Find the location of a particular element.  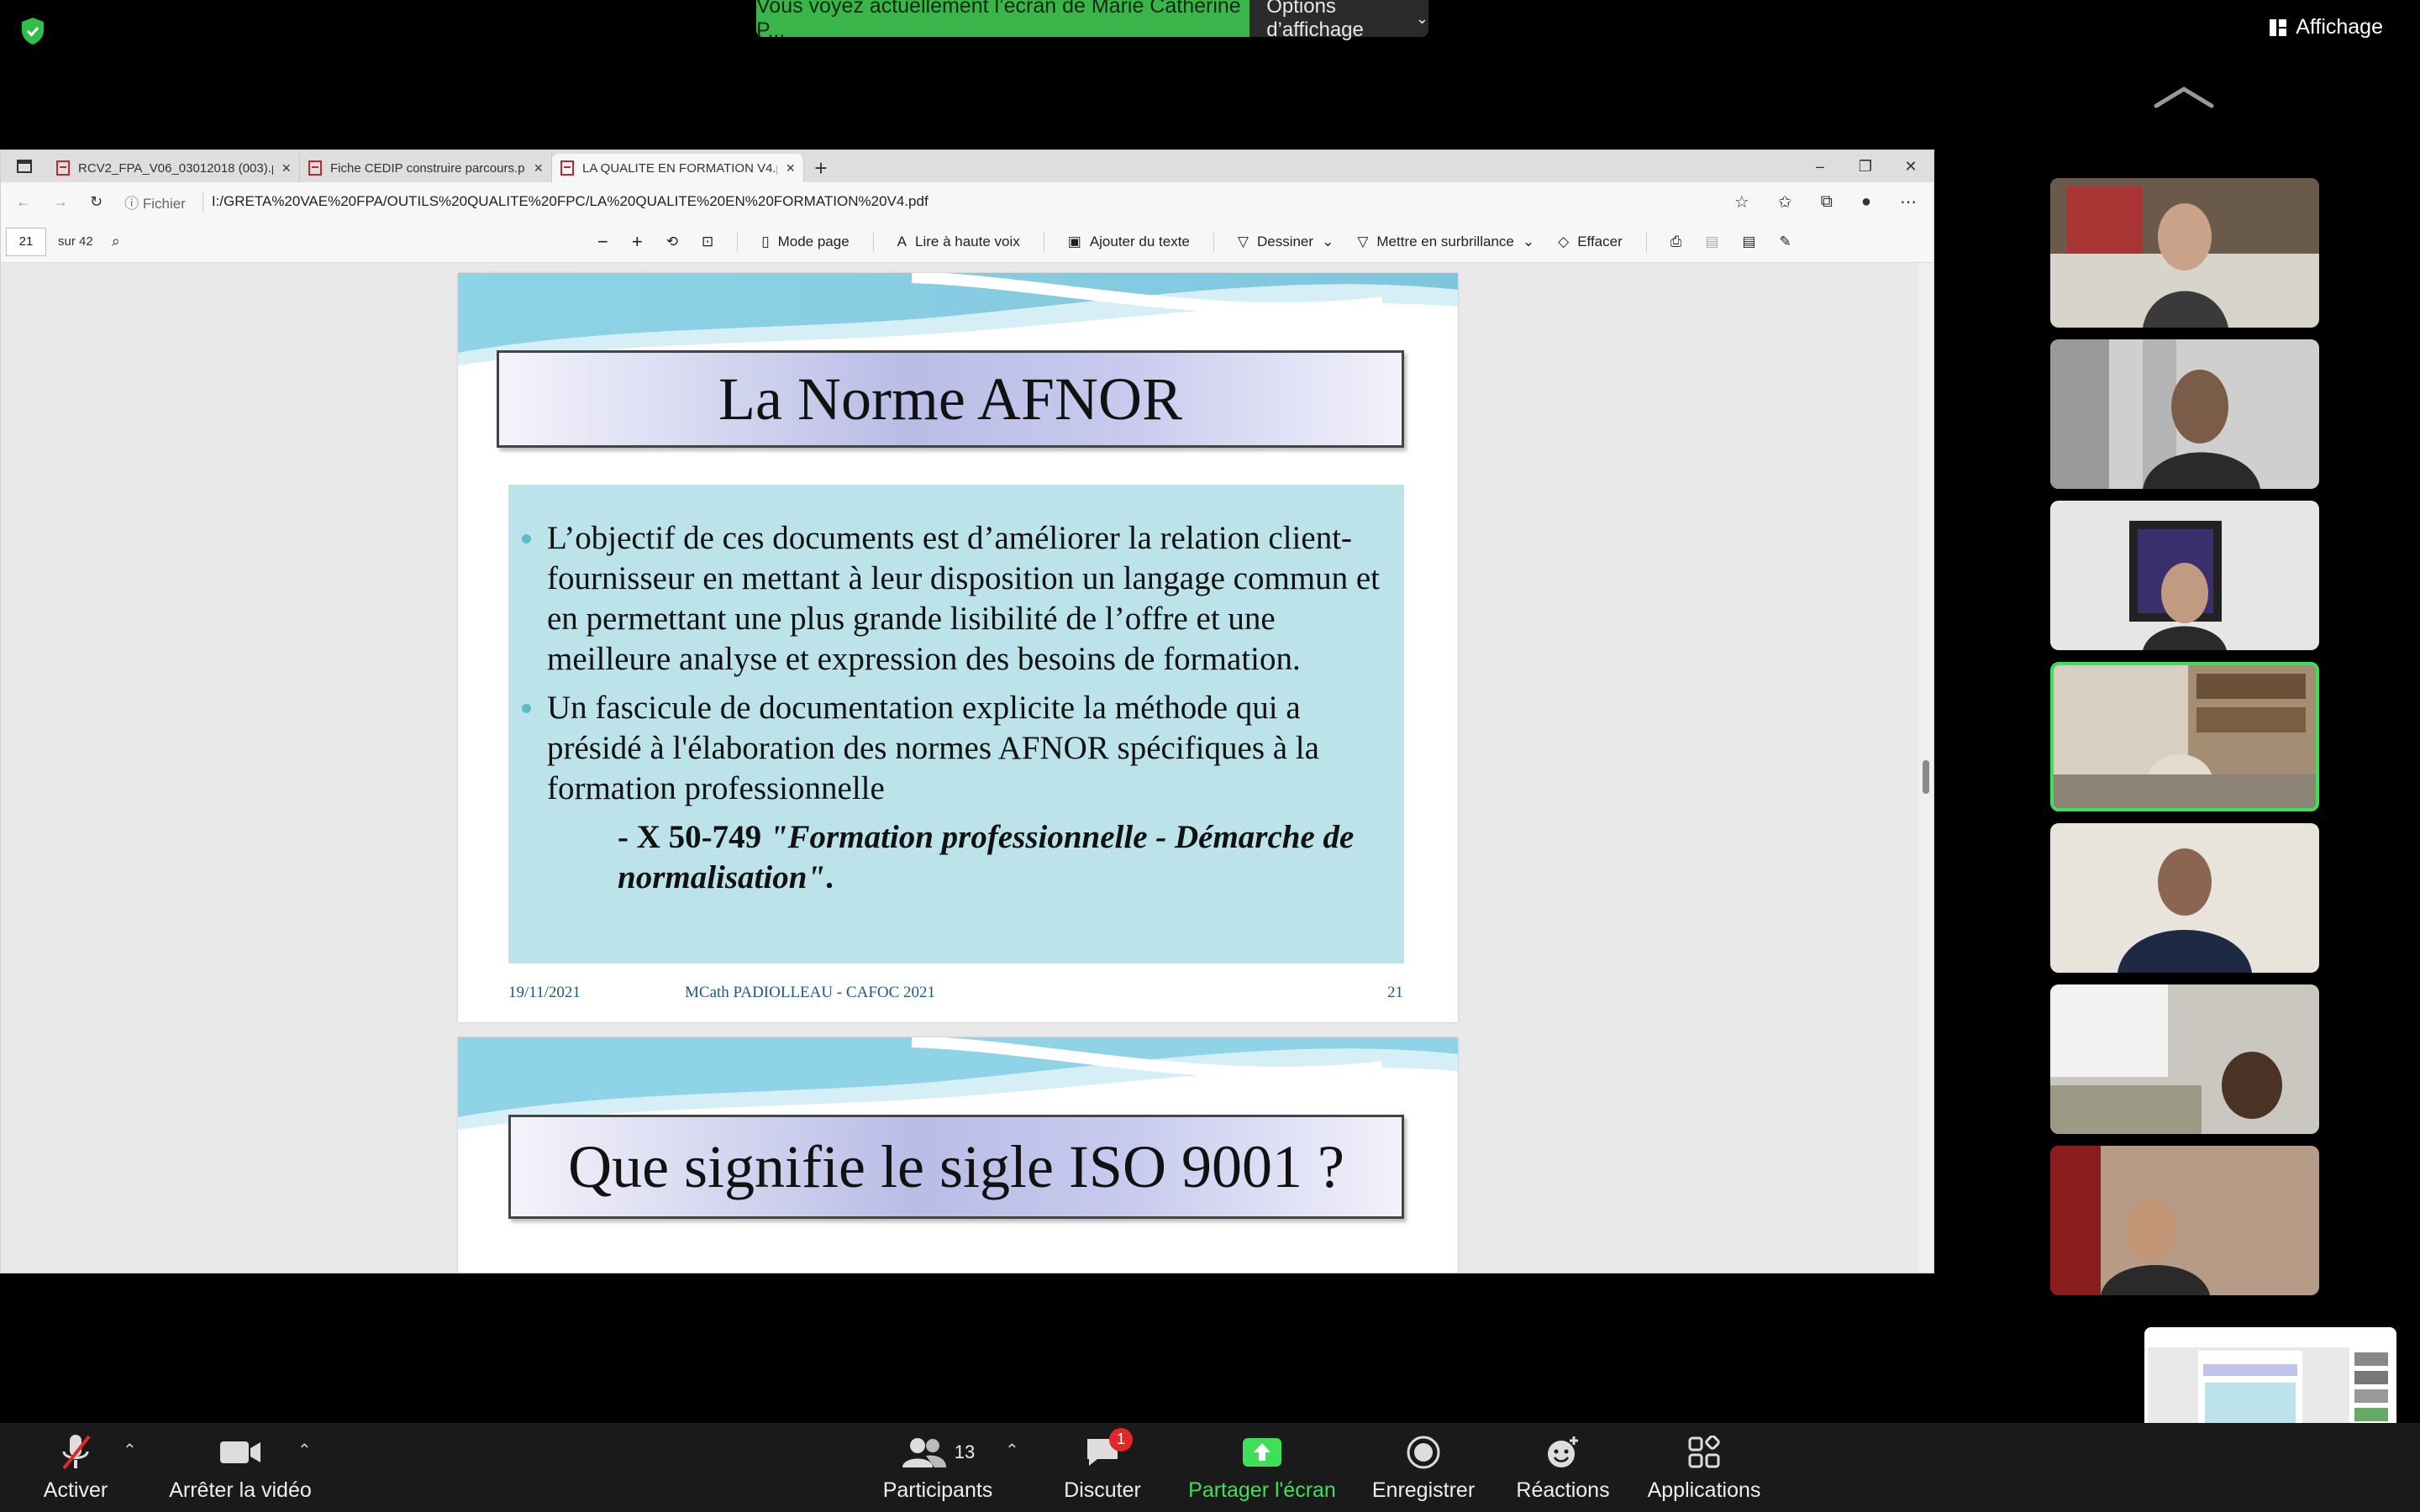

scrollbar-thumb is located at coordinates (1926, 777).